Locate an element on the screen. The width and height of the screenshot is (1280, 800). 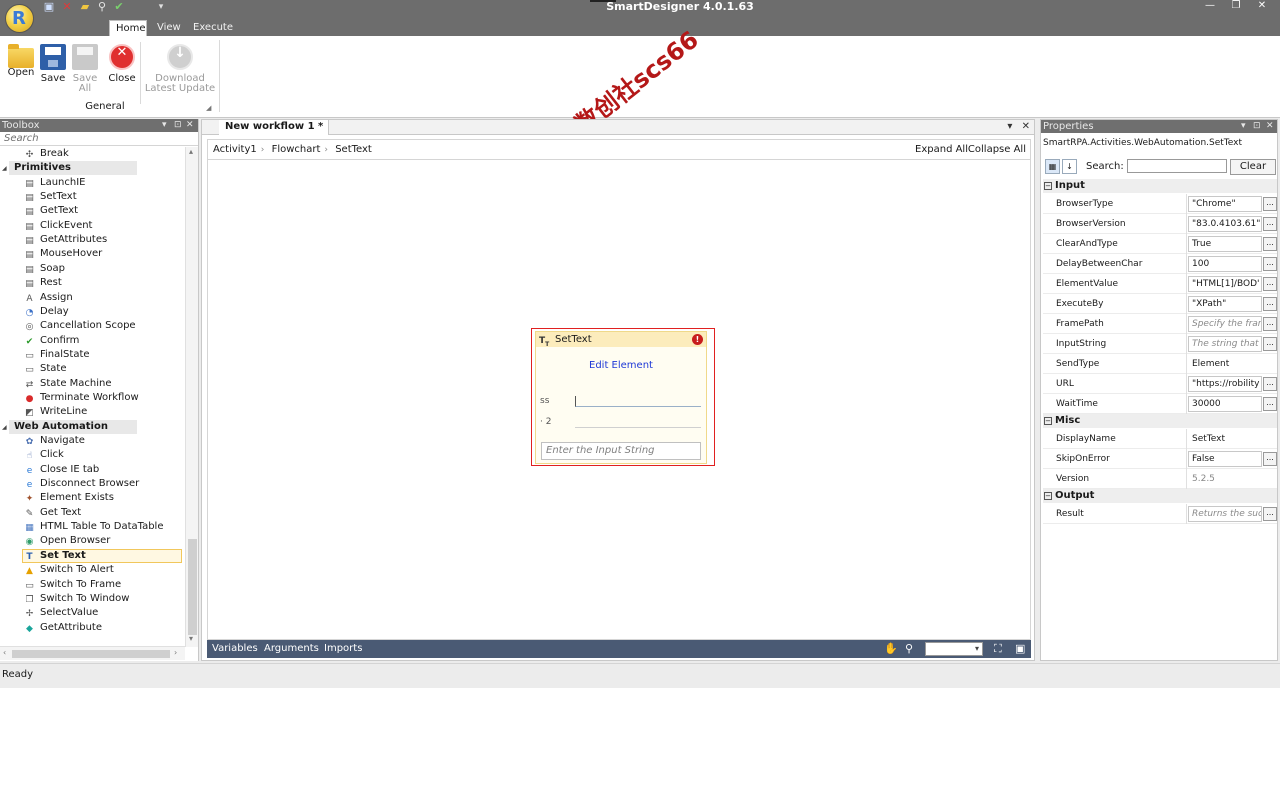
toolbox-item: ◉Open Browser is located at coordinates (67, 541).